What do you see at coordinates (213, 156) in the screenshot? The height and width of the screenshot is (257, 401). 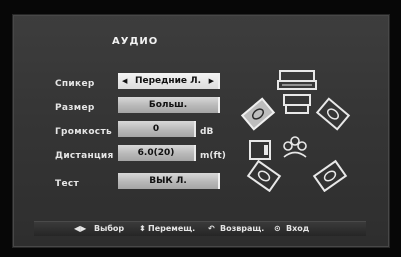 I see `distance-unit: m(ft)` at bounding box center [213, 156].